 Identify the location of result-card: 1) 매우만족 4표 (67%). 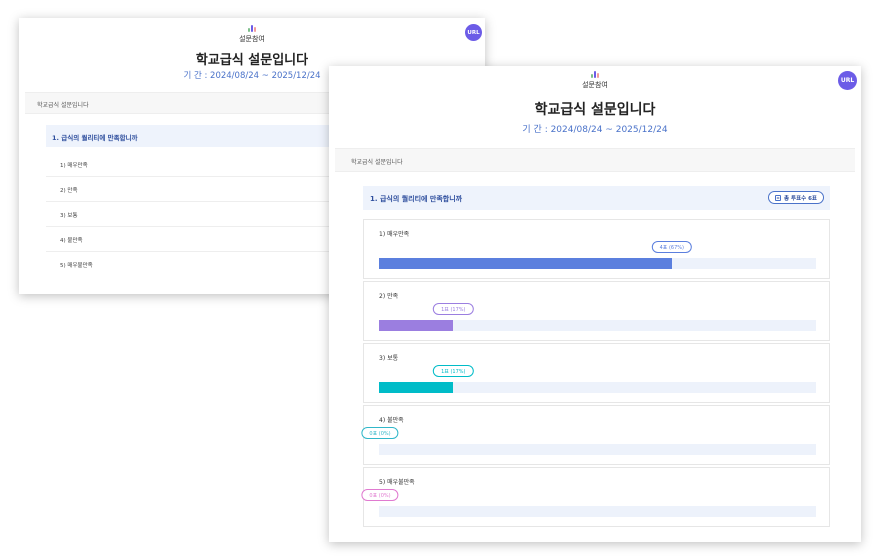
(596, 249).